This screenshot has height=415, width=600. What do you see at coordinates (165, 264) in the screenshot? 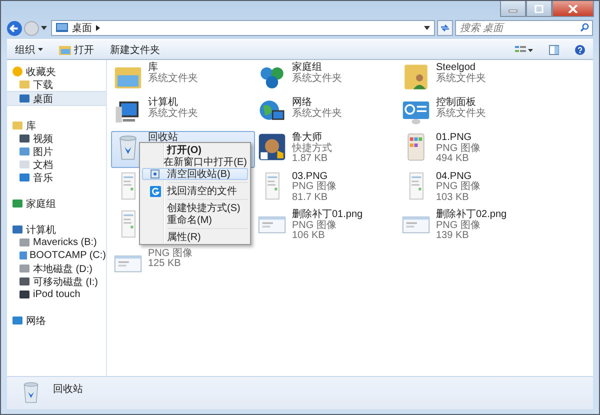
I see `file-size: 125 KB` at bounding box center [165, 264].